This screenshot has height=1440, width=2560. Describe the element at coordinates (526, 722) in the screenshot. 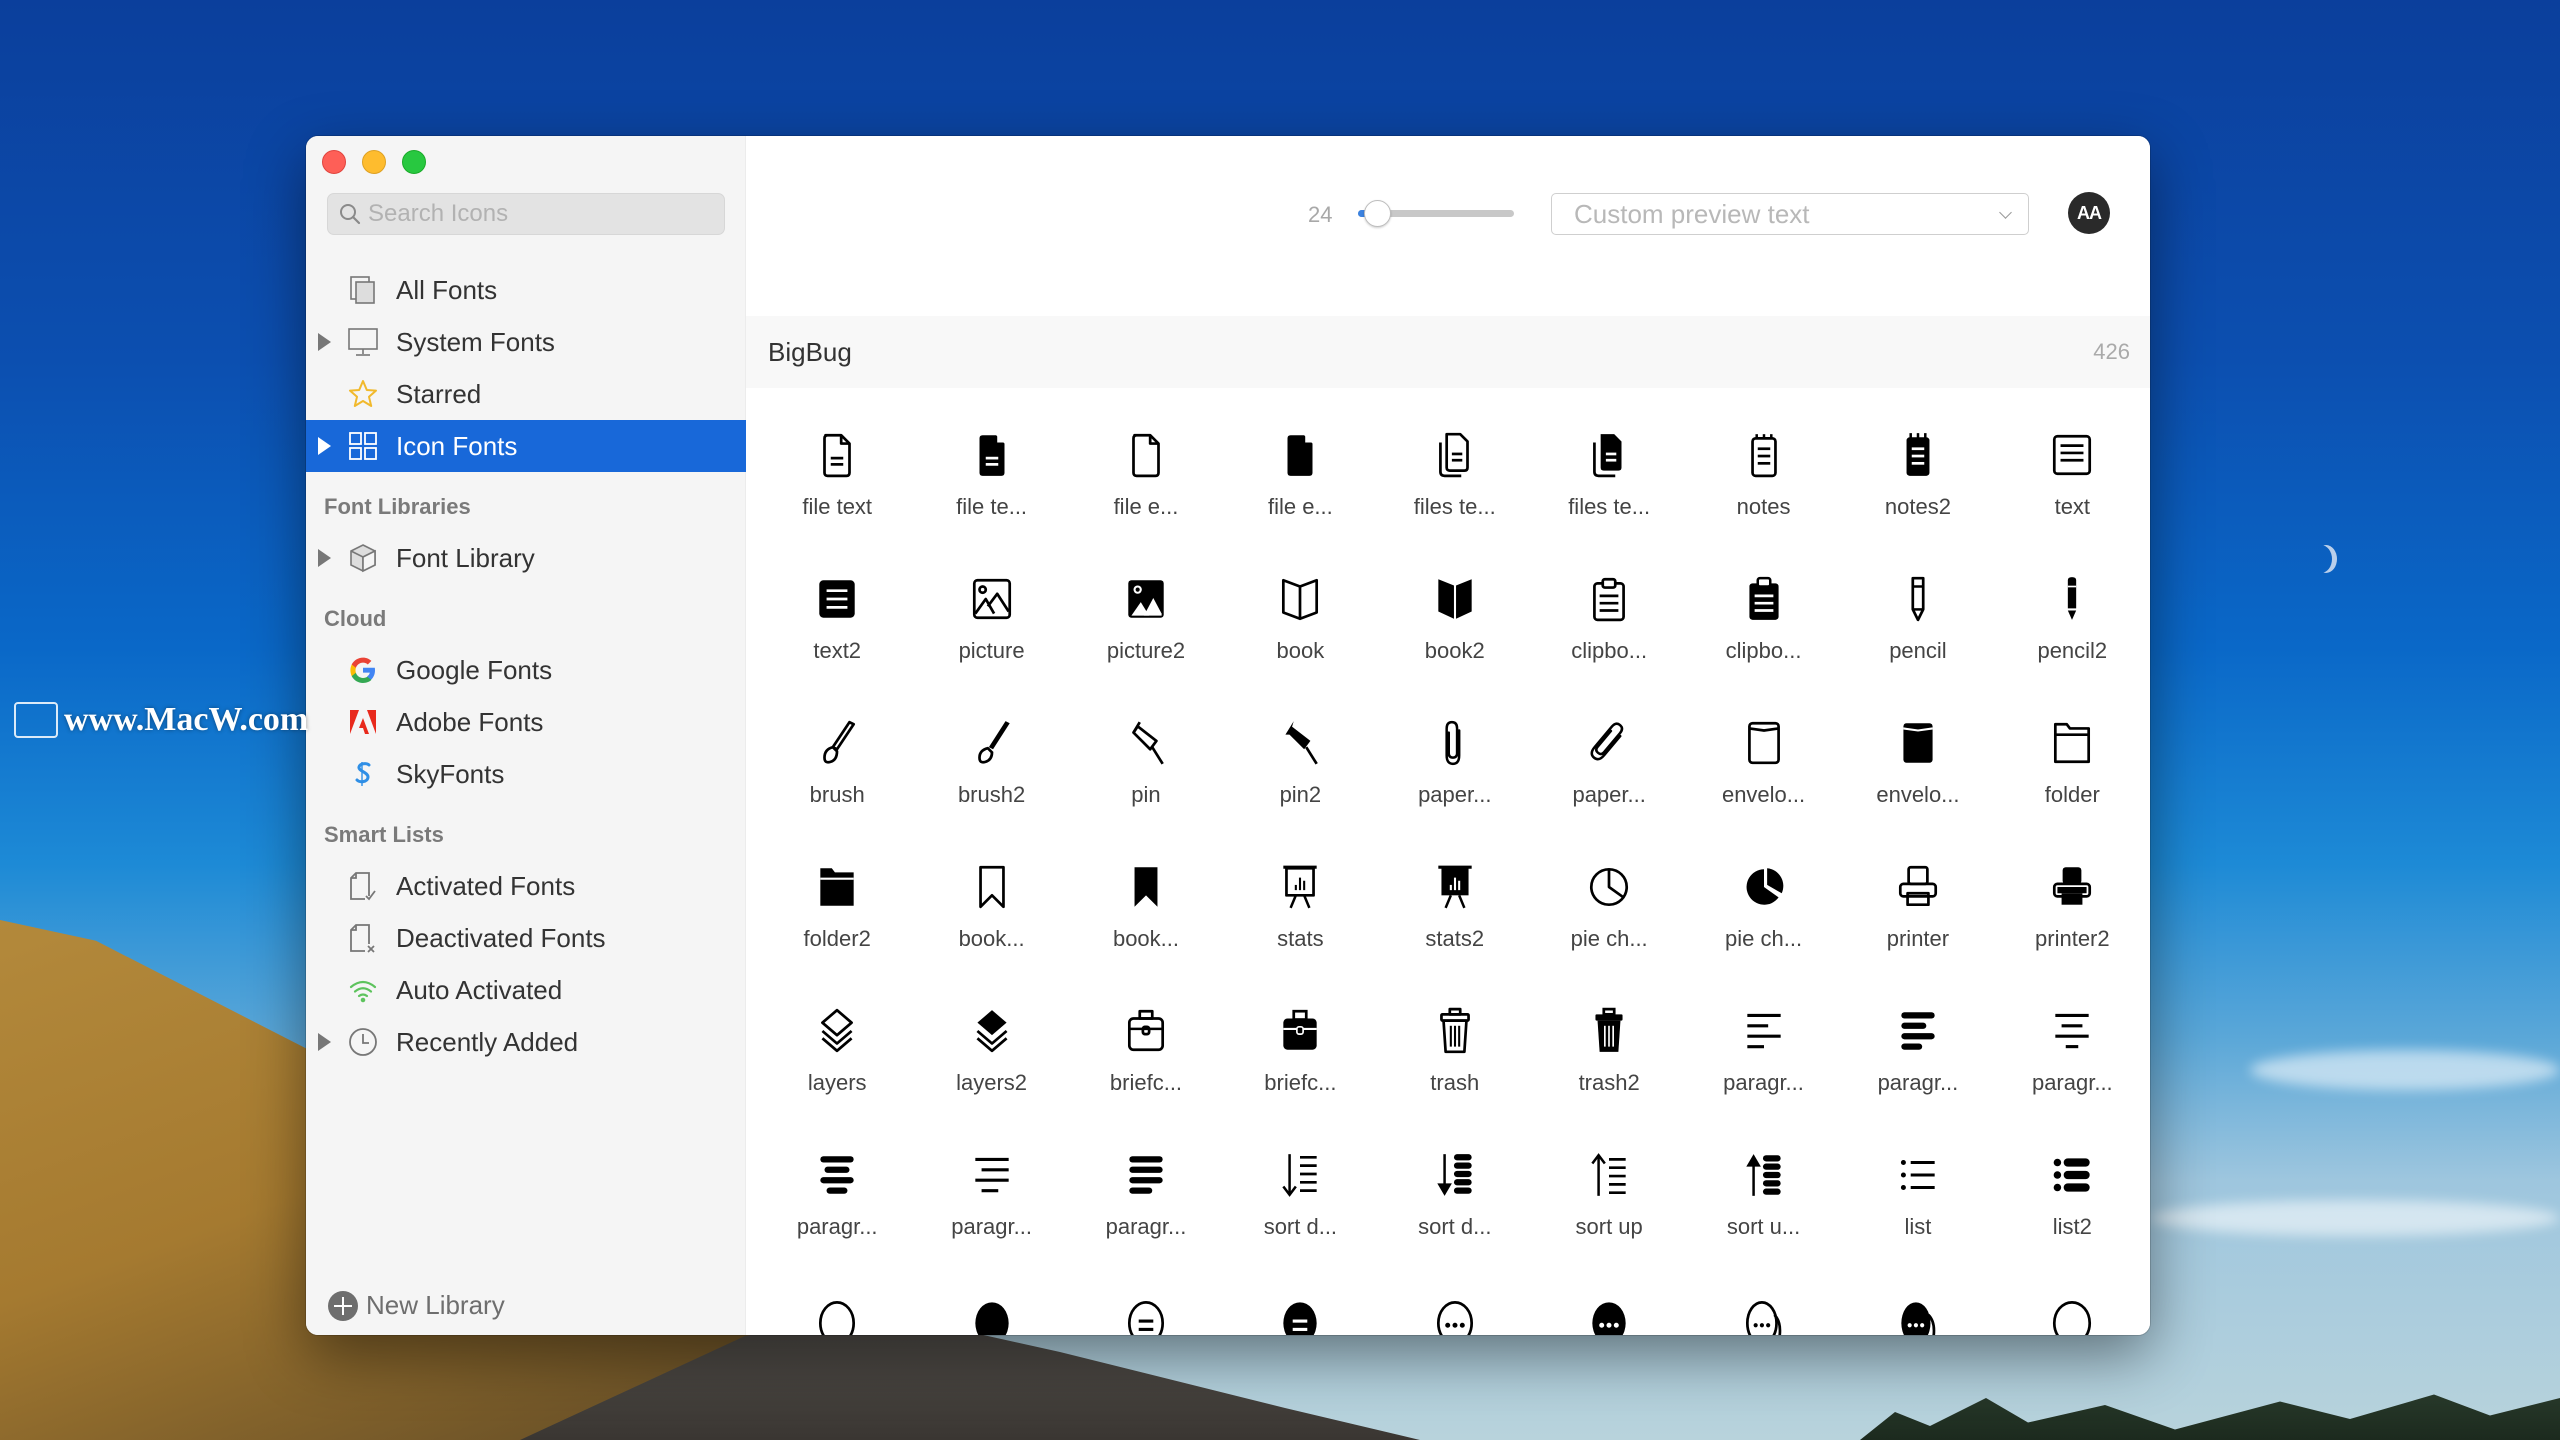

I see `sidebar-item-adobe-fonts: Adobe Fonts` at that location.